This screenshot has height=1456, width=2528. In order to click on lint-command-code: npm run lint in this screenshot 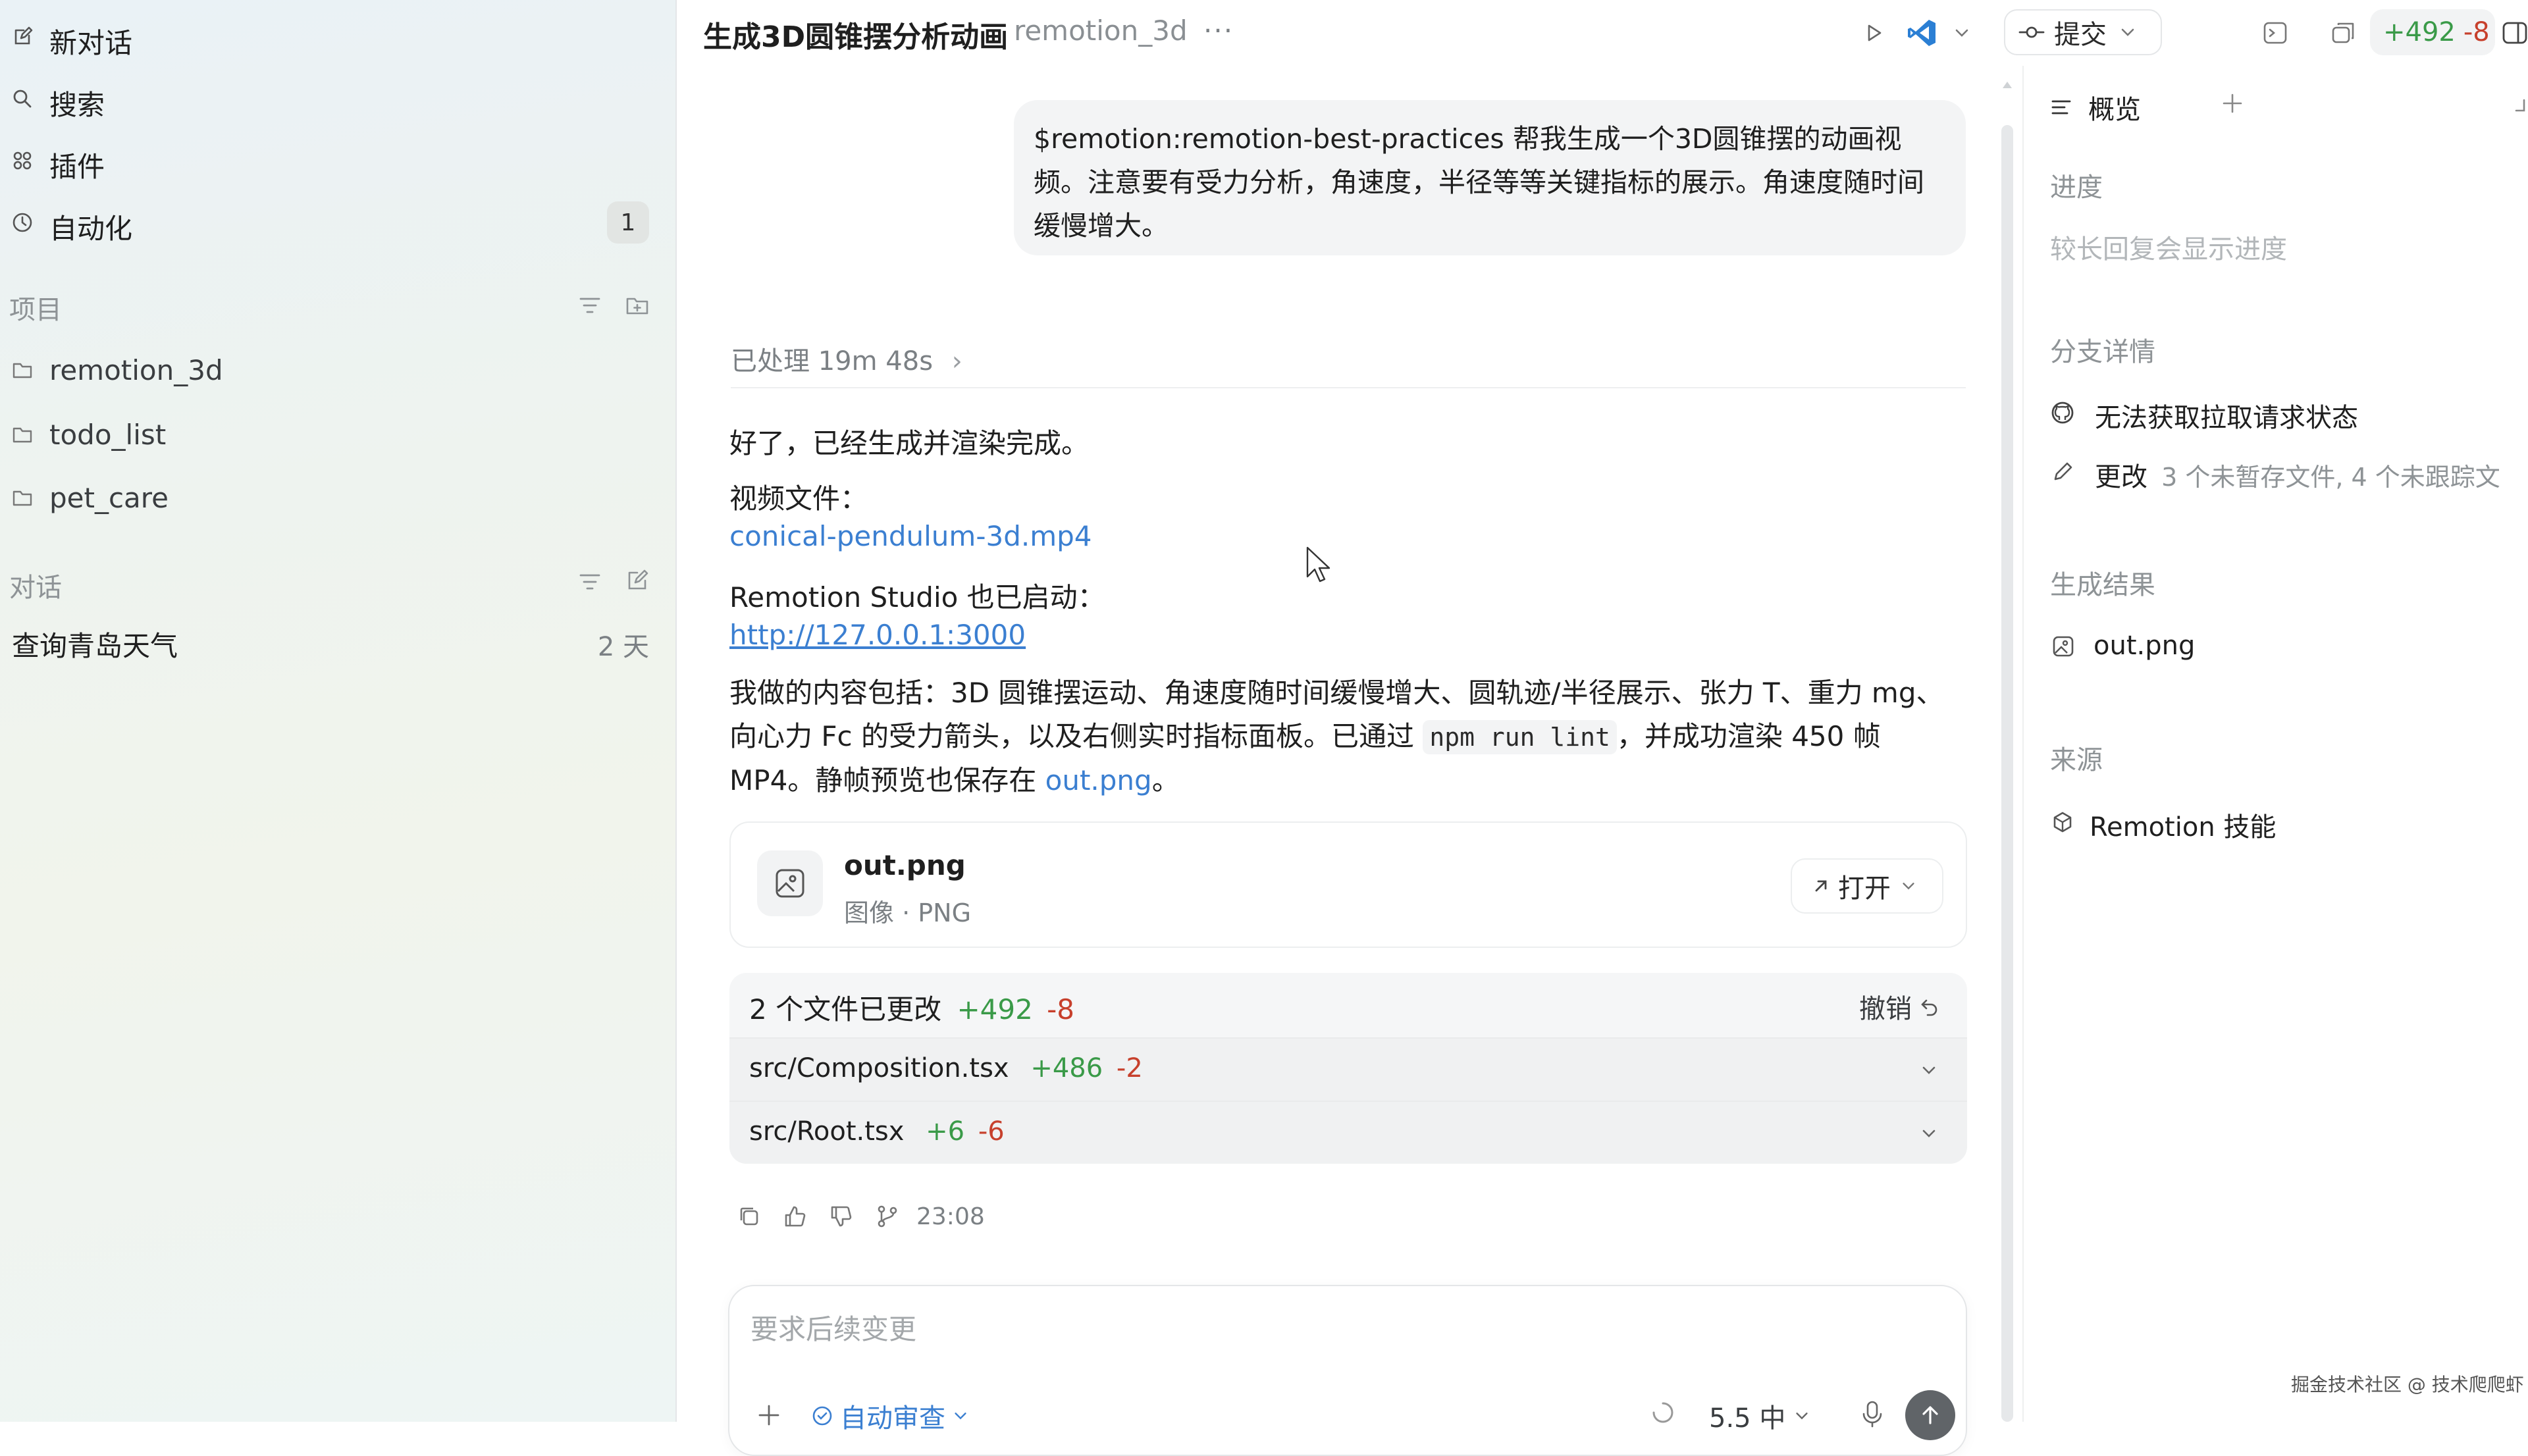, I will do `click(1520, 737)`.